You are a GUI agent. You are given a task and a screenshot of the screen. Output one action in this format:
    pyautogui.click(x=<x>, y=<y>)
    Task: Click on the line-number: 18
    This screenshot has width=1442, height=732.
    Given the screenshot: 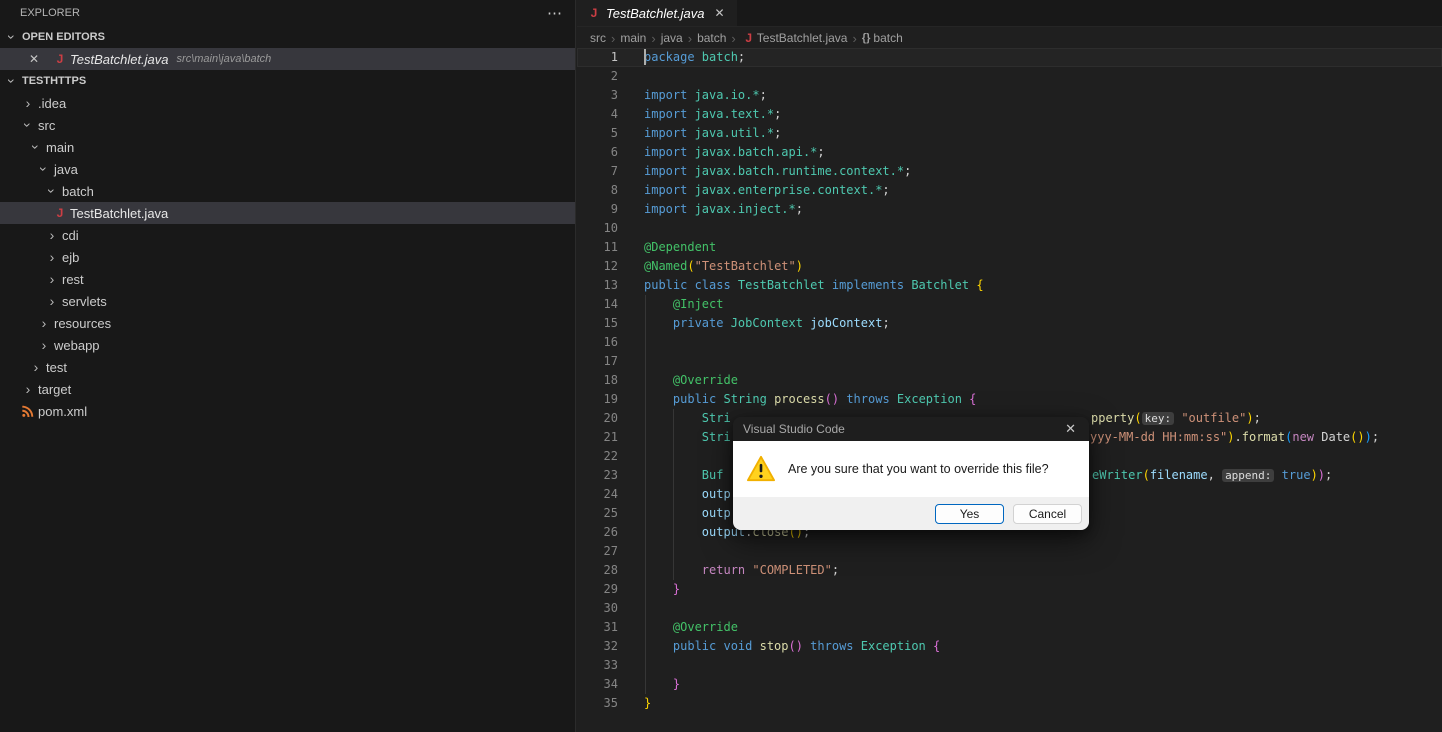 What is the action you would take?
    pyautogui.click(x=610, y=380)
    